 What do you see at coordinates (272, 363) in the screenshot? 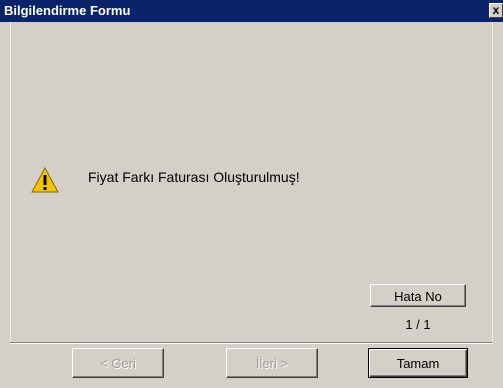
I see `next-button: İleri >` at bounding box center [272, 363].